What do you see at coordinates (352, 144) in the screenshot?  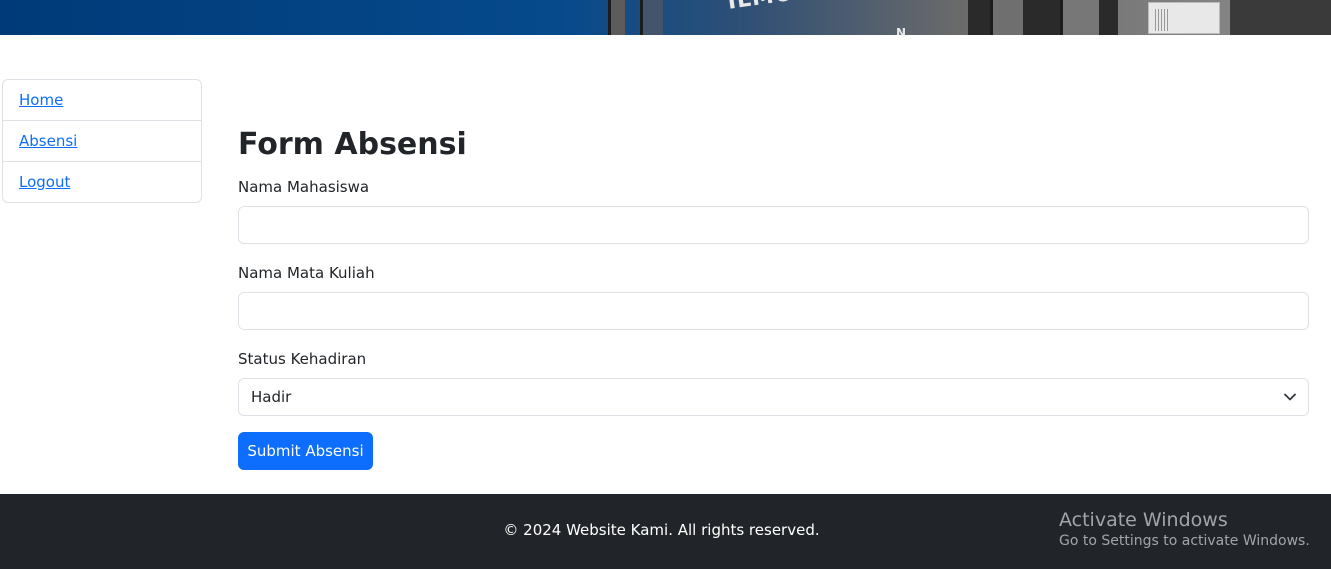 I see `page-title: Form Absensi` at bounding box center [352, 144].